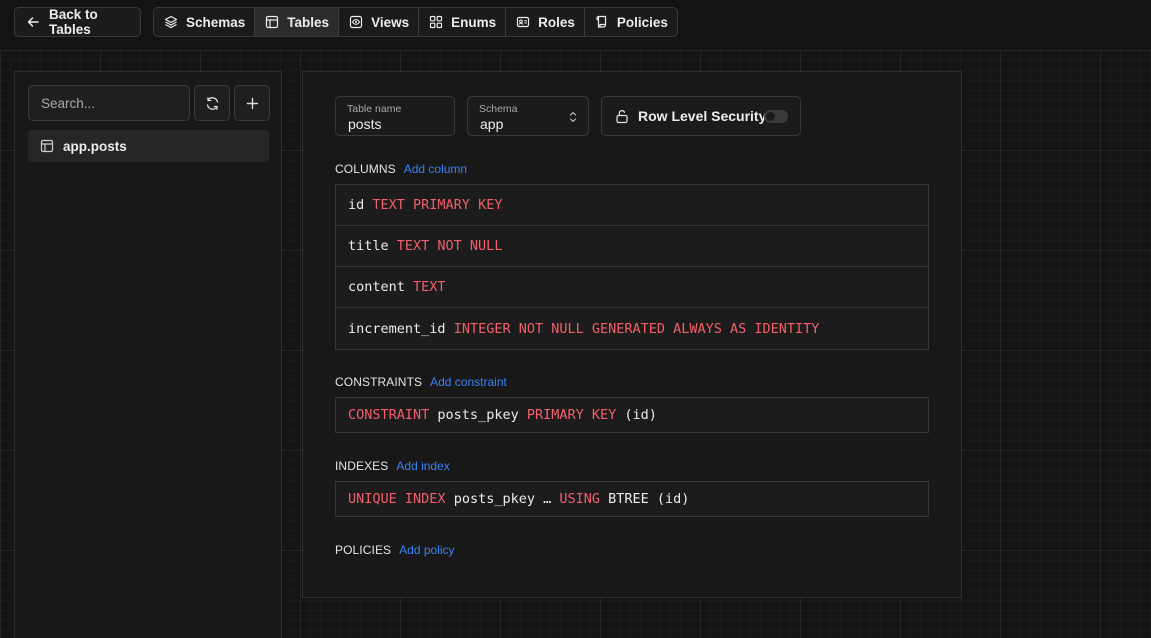  I want to click on constraints-list: CONSTRAINT posts_pkey PRIMARY KEY (id), so click(632, 415).